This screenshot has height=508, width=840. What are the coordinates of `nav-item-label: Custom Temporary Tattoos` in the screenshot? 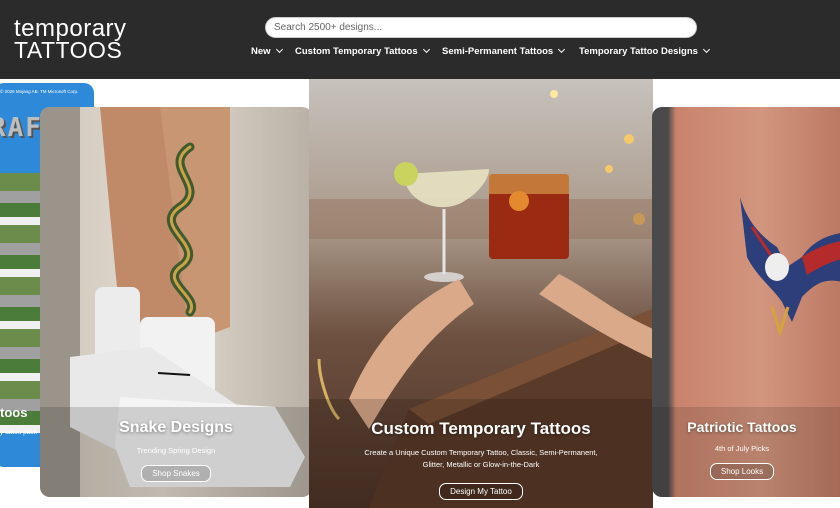 It's located at (356, 51).